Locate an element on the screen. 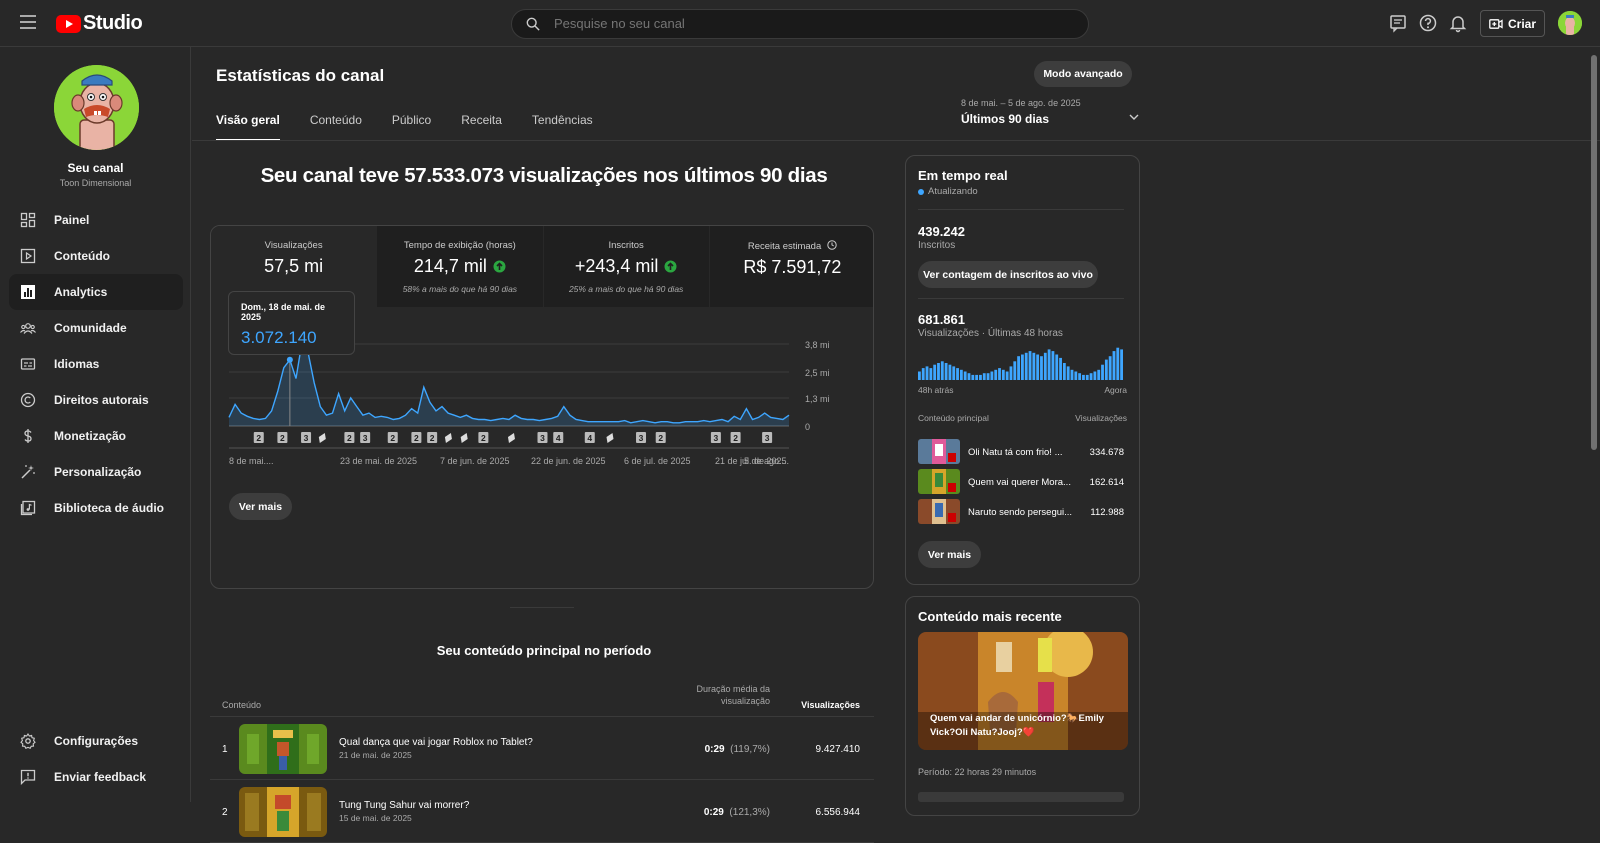 This screenshot has width=1600, height=843. gear-icon is located at coordinates (28, 741).